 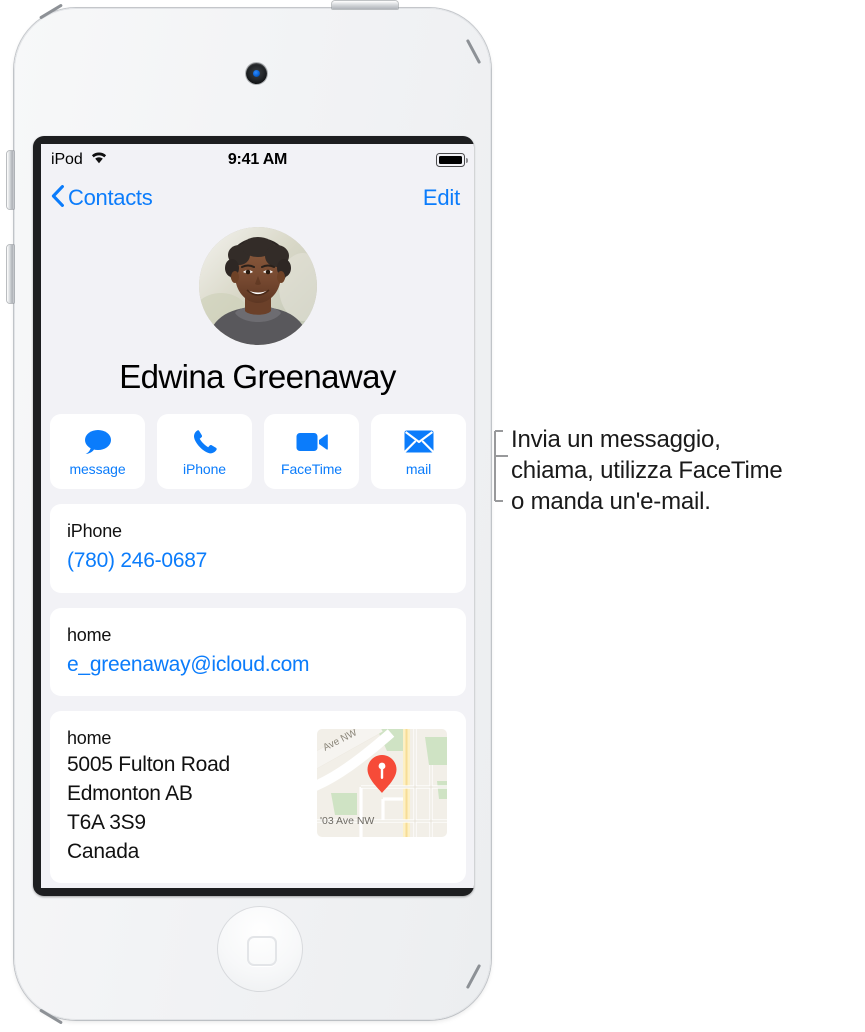 I want to click on facetime-button: FaceTime, so click(x=311, y=452).